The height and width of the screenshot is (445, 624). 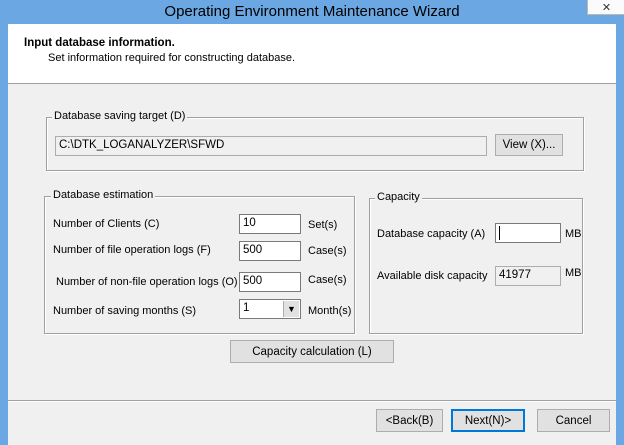 I want to click on db-capacity-unit: MB, so click(x=573, y=234).